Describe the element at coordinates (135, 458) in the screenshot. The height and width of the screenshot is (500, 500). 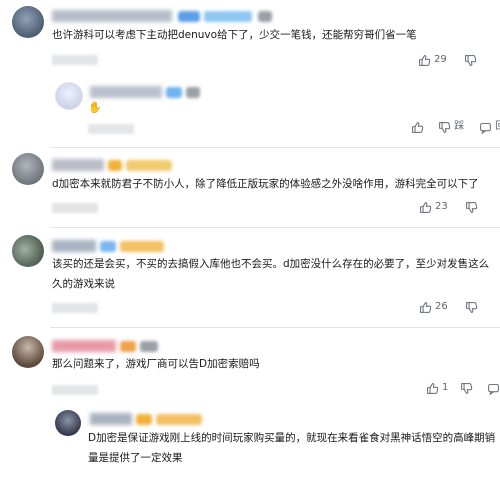
I see `reply-text-line2: 量是提供了一定效果` at that location.